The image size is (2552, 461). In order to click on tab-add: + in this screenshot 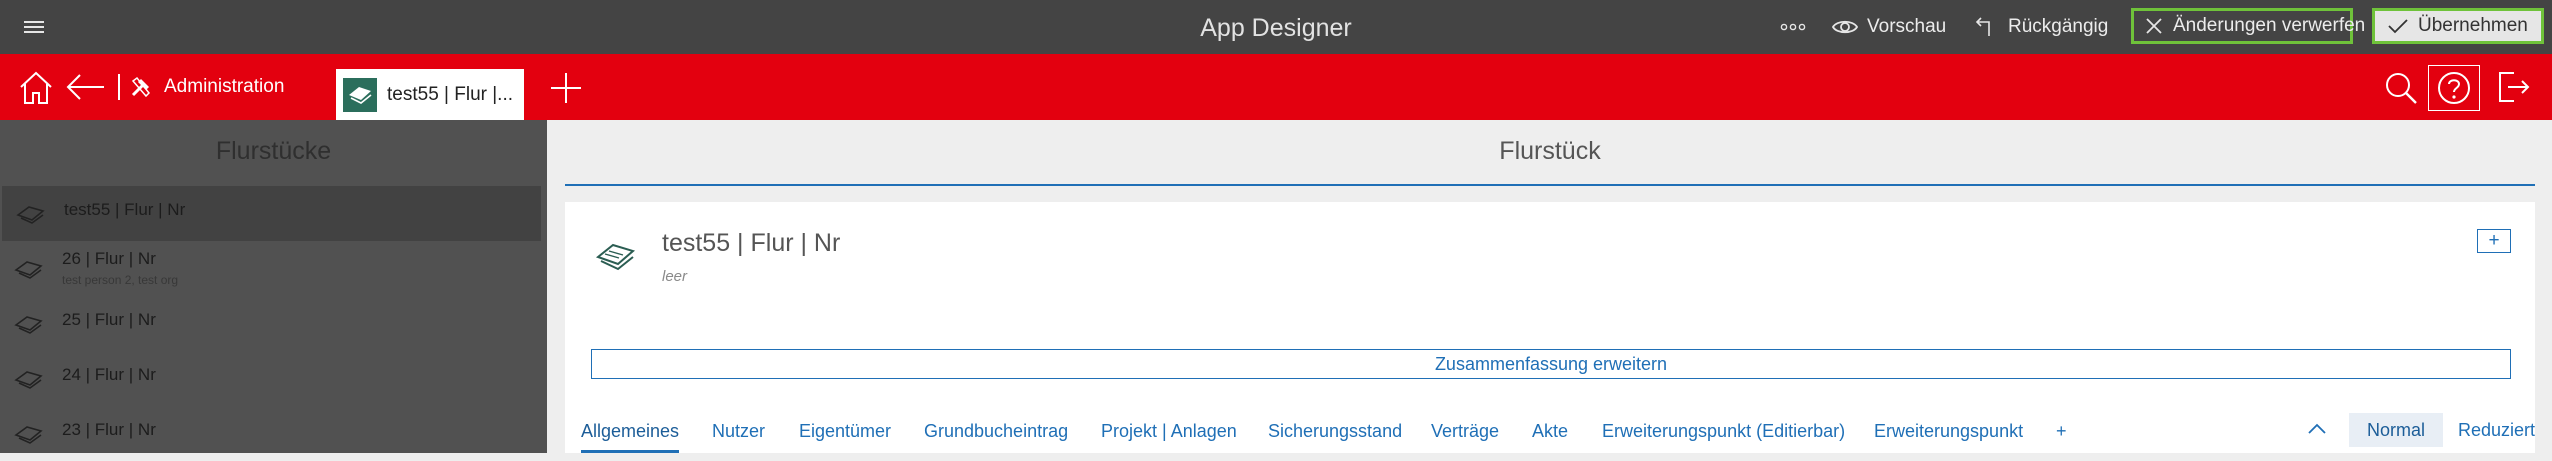, I will do `click(2061, 430)`.